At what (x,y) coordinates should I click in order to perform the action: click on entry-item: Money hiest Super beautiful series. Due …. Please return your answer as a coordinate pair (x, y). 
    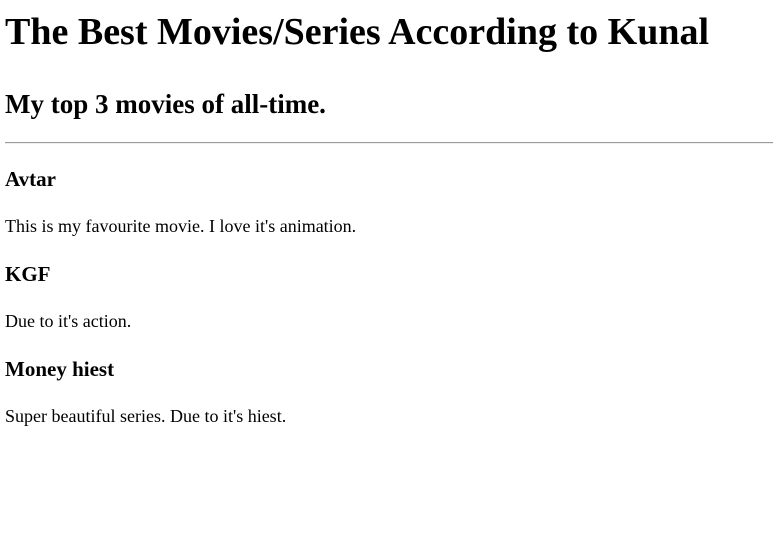
    Looking at the image, I should click on (389, 391).